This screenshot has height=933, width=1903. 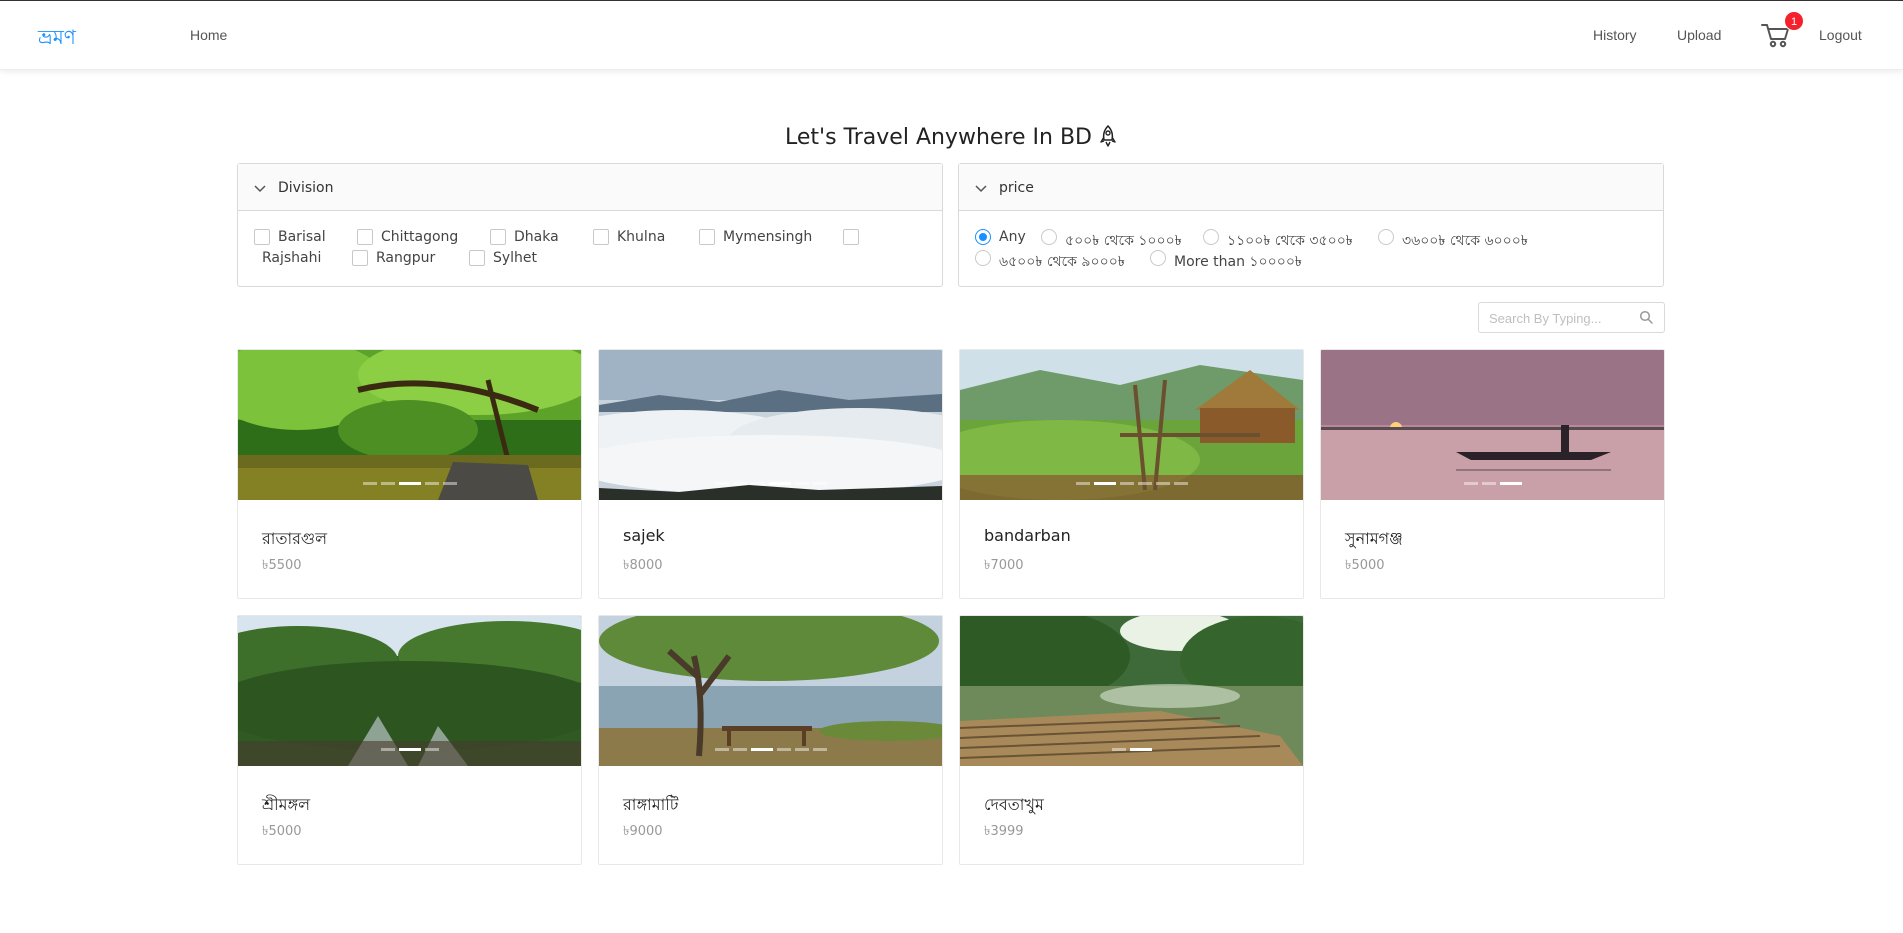 What do you see at coordinates (1465, 241) in the screenshot?
I see `price-option-label: ৩৬০০৳ থেকে ৬০০০৳` at bounding box center [1465, 241].